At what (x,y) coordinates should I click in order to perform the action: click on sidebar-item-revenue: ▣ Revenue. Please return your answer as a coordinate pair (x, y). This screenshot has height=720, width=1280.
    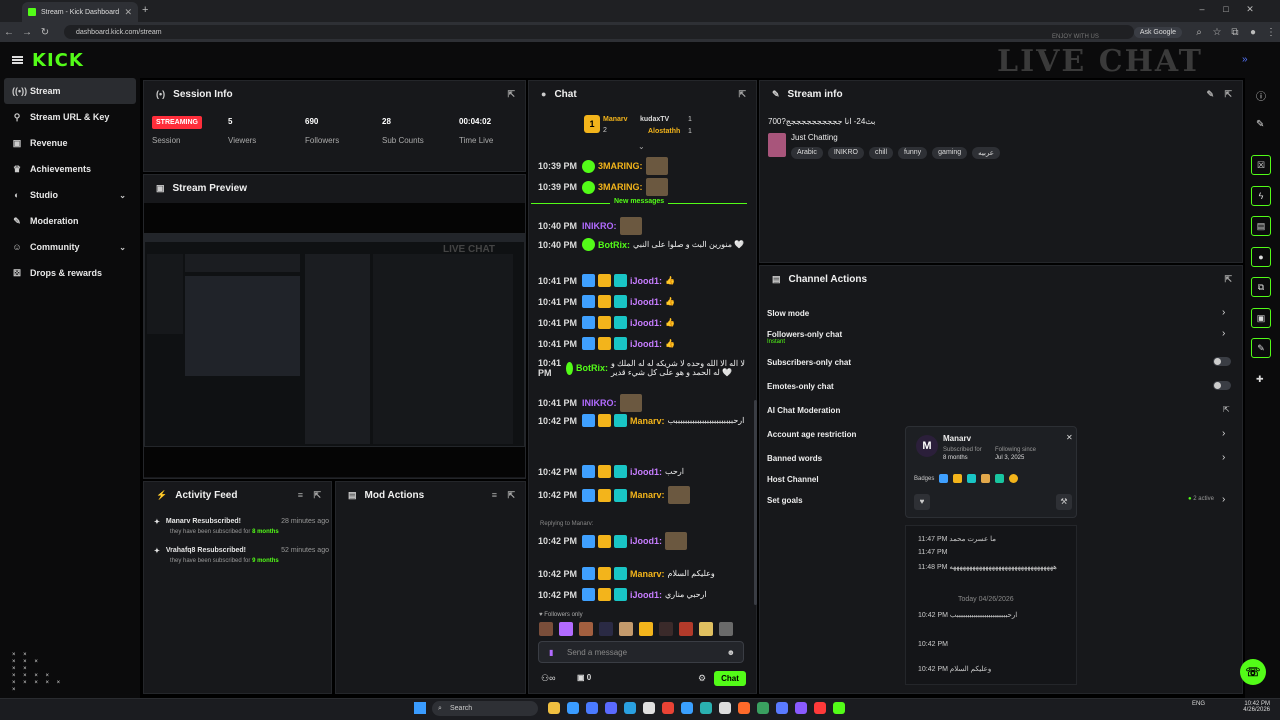
    Looking at the image, I should click on (70, 143).